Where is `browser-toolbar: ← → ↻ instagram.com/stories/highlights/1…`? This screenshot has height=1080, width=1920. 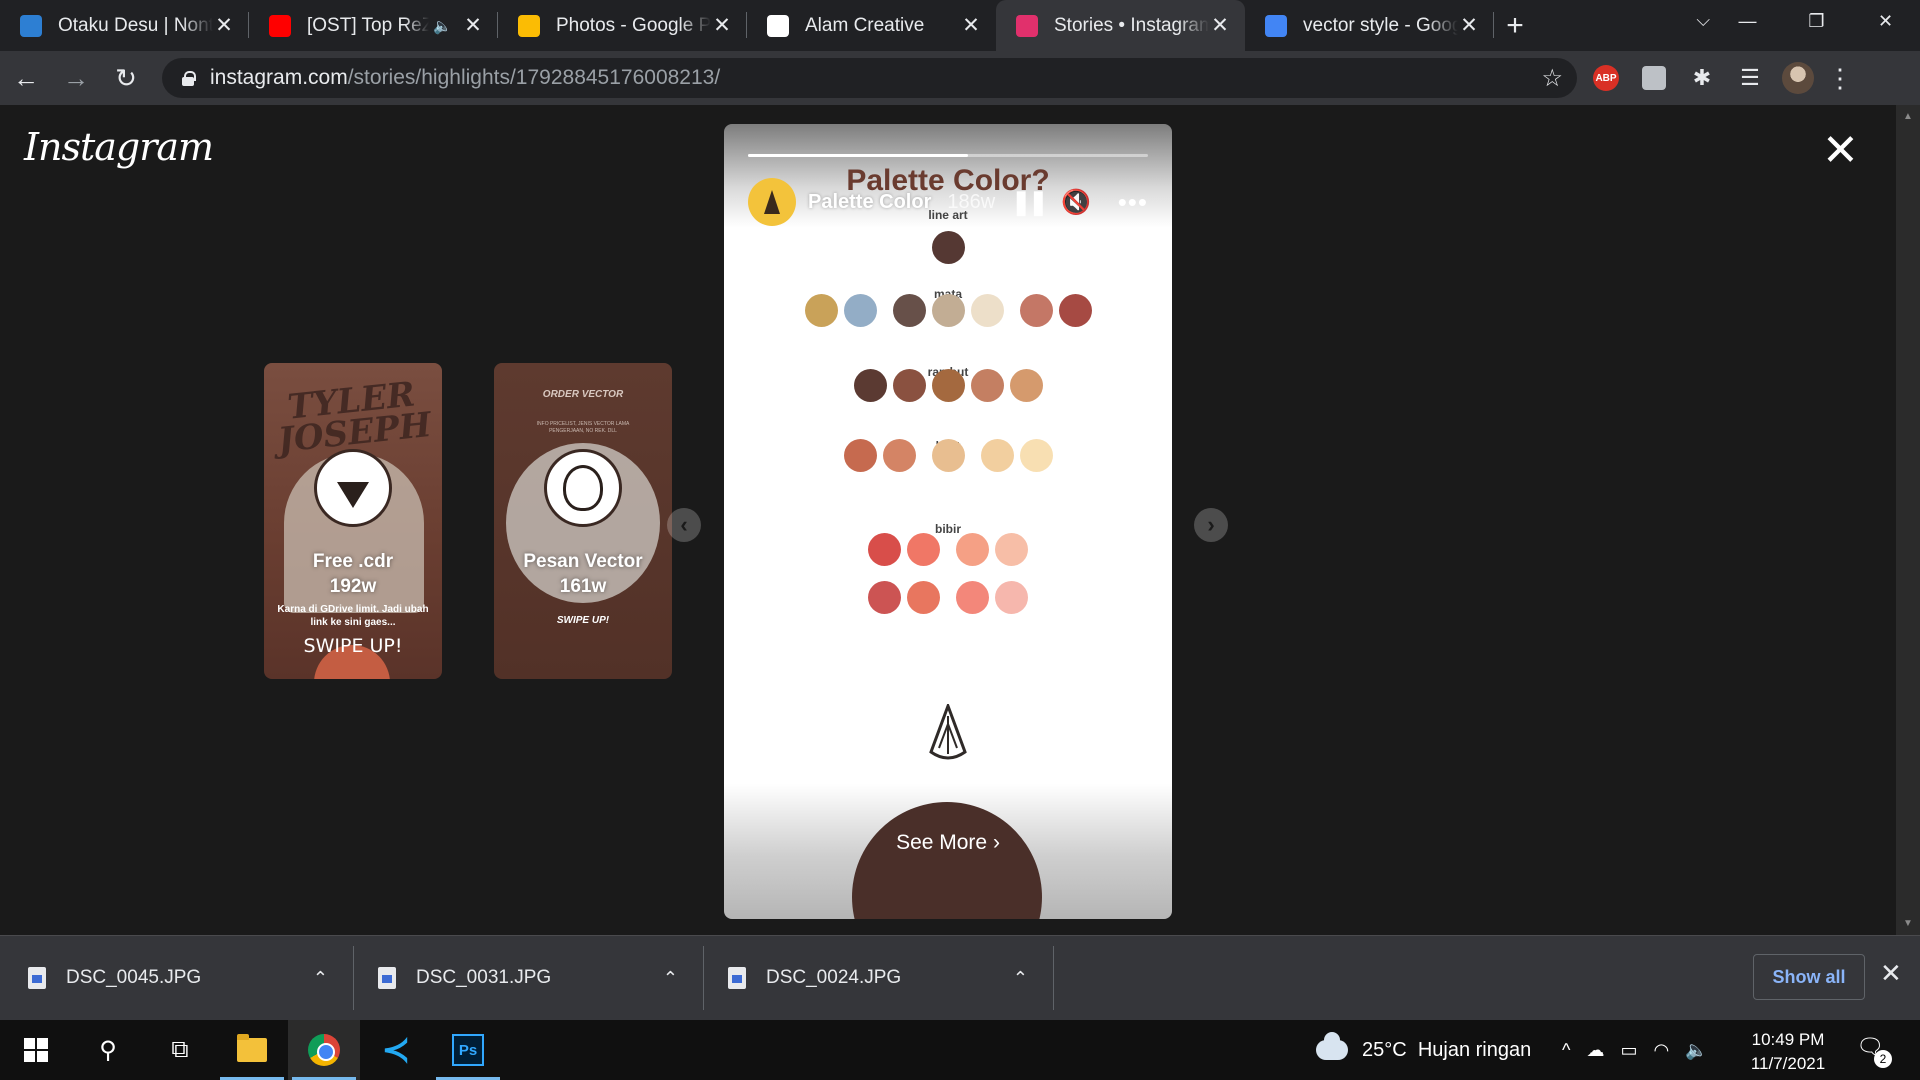 browser-toolbar: ← → ↻ instagram.com/stories/highlights/1… is located at coordinates (960, 78).